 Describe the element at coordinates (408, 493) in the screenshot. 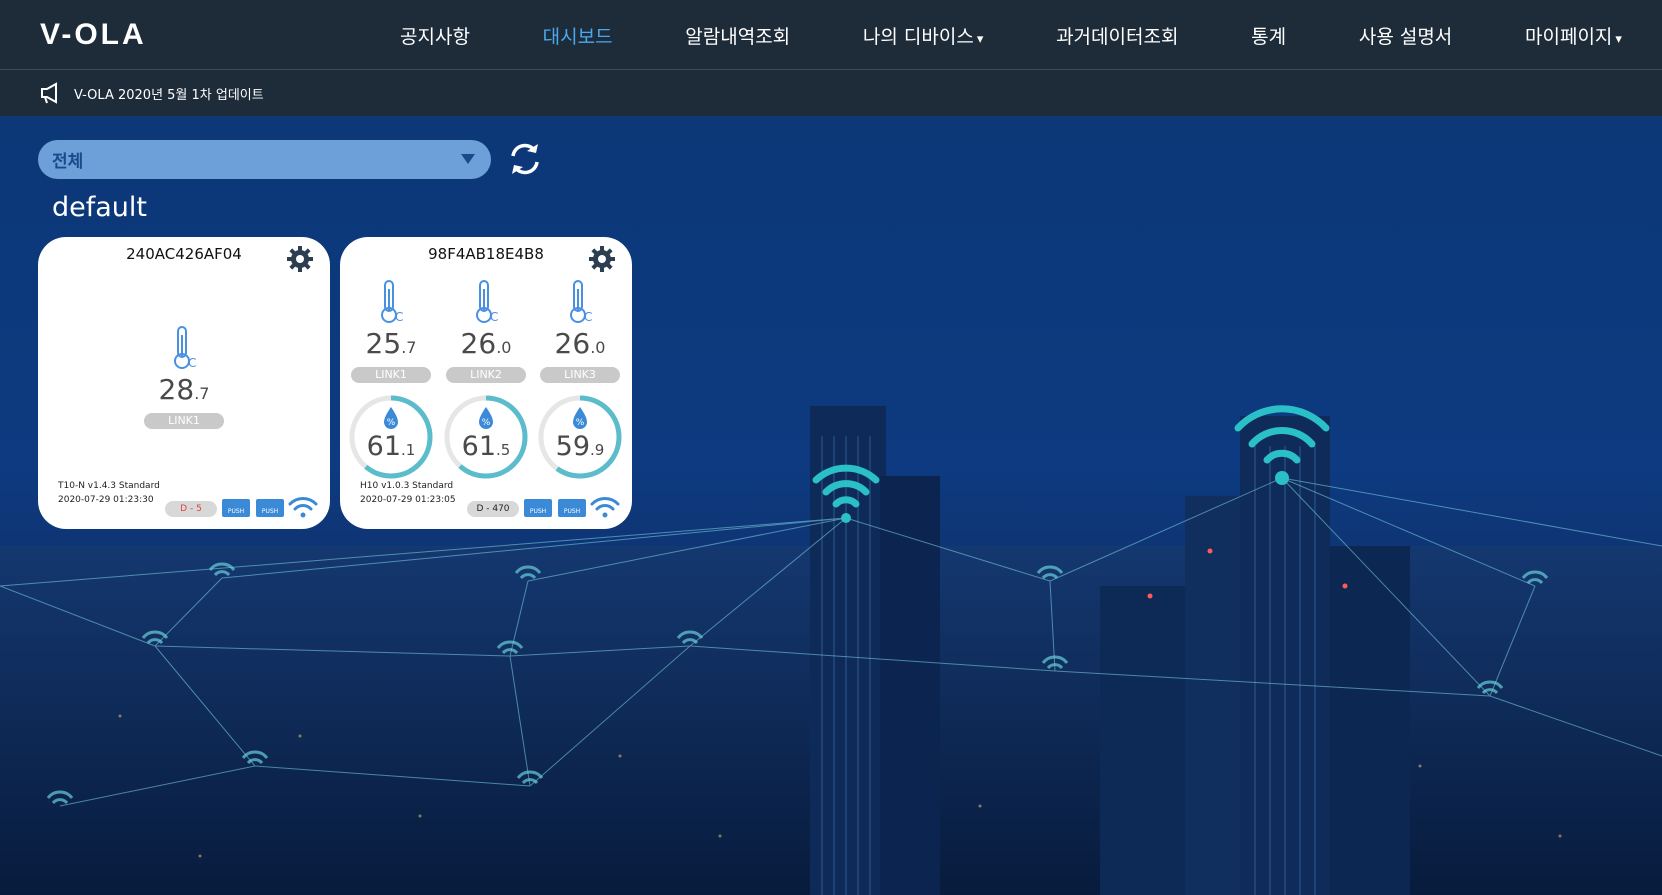

I see `firmware-info: H10 v1.0.3 Standard 2020-07-29 01:23:05` at that location.